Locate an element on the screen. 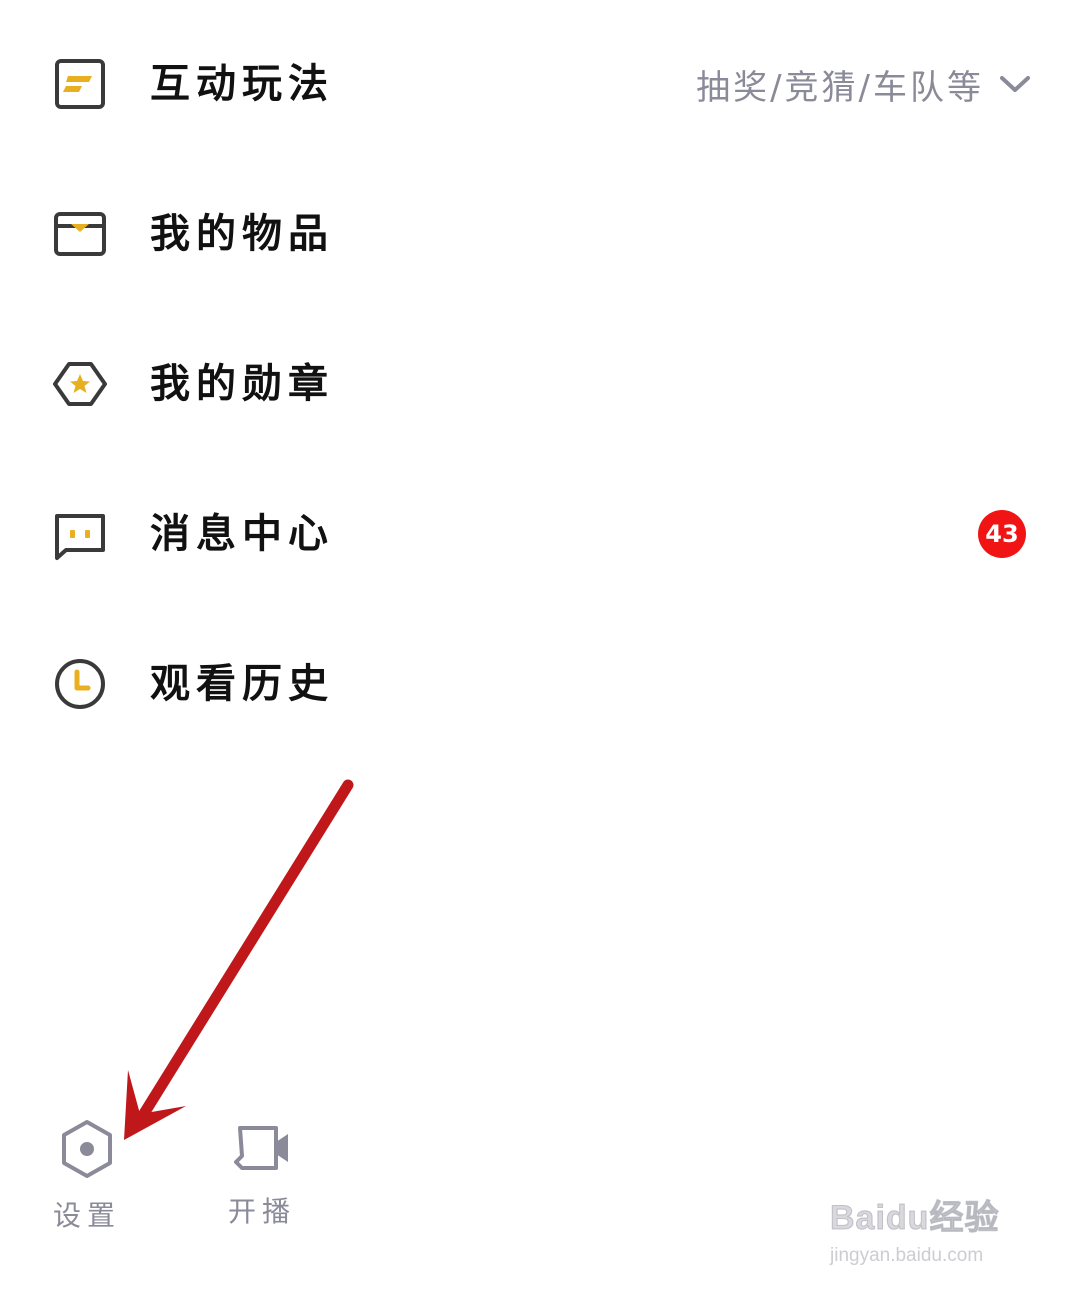  video-camera-icon is located at coordinates (261, 1148).